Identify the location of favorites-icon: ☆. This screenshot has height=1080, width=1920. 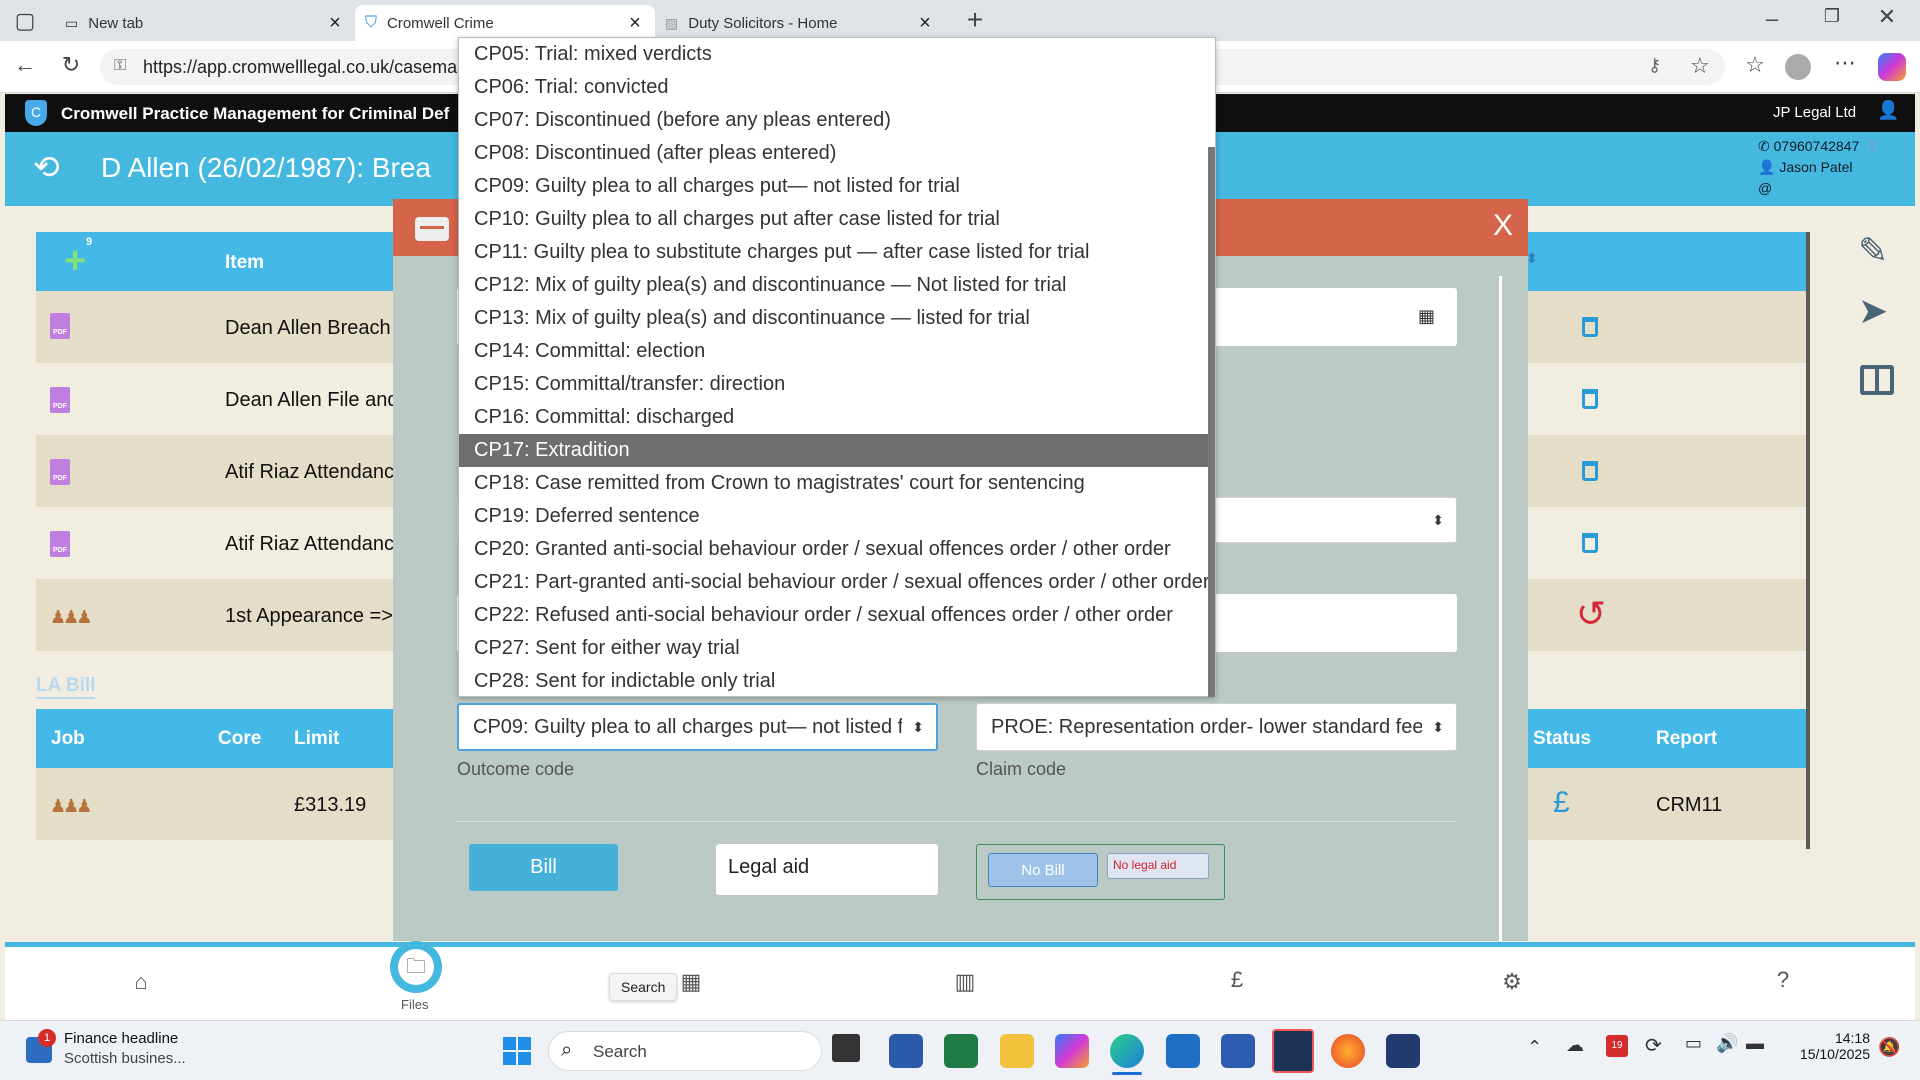
(1755, 65).